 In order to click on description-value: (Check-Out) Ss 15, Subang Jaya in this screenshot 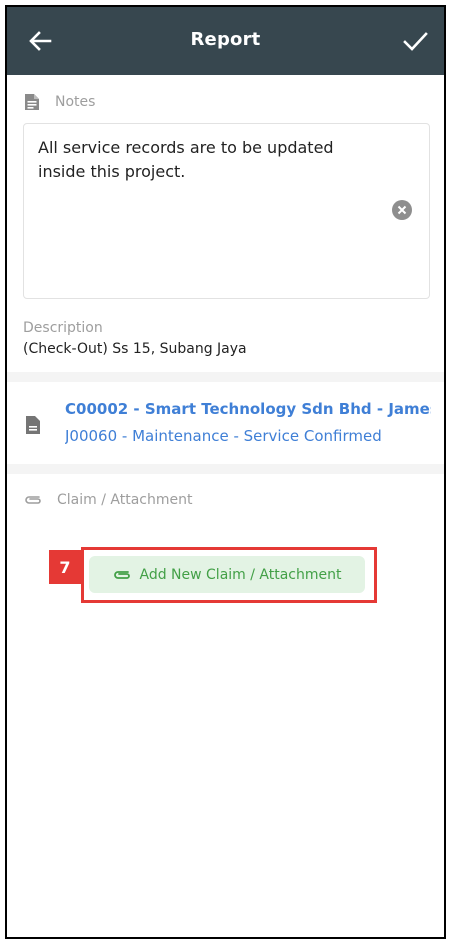, I will do `click(135, 349)`.